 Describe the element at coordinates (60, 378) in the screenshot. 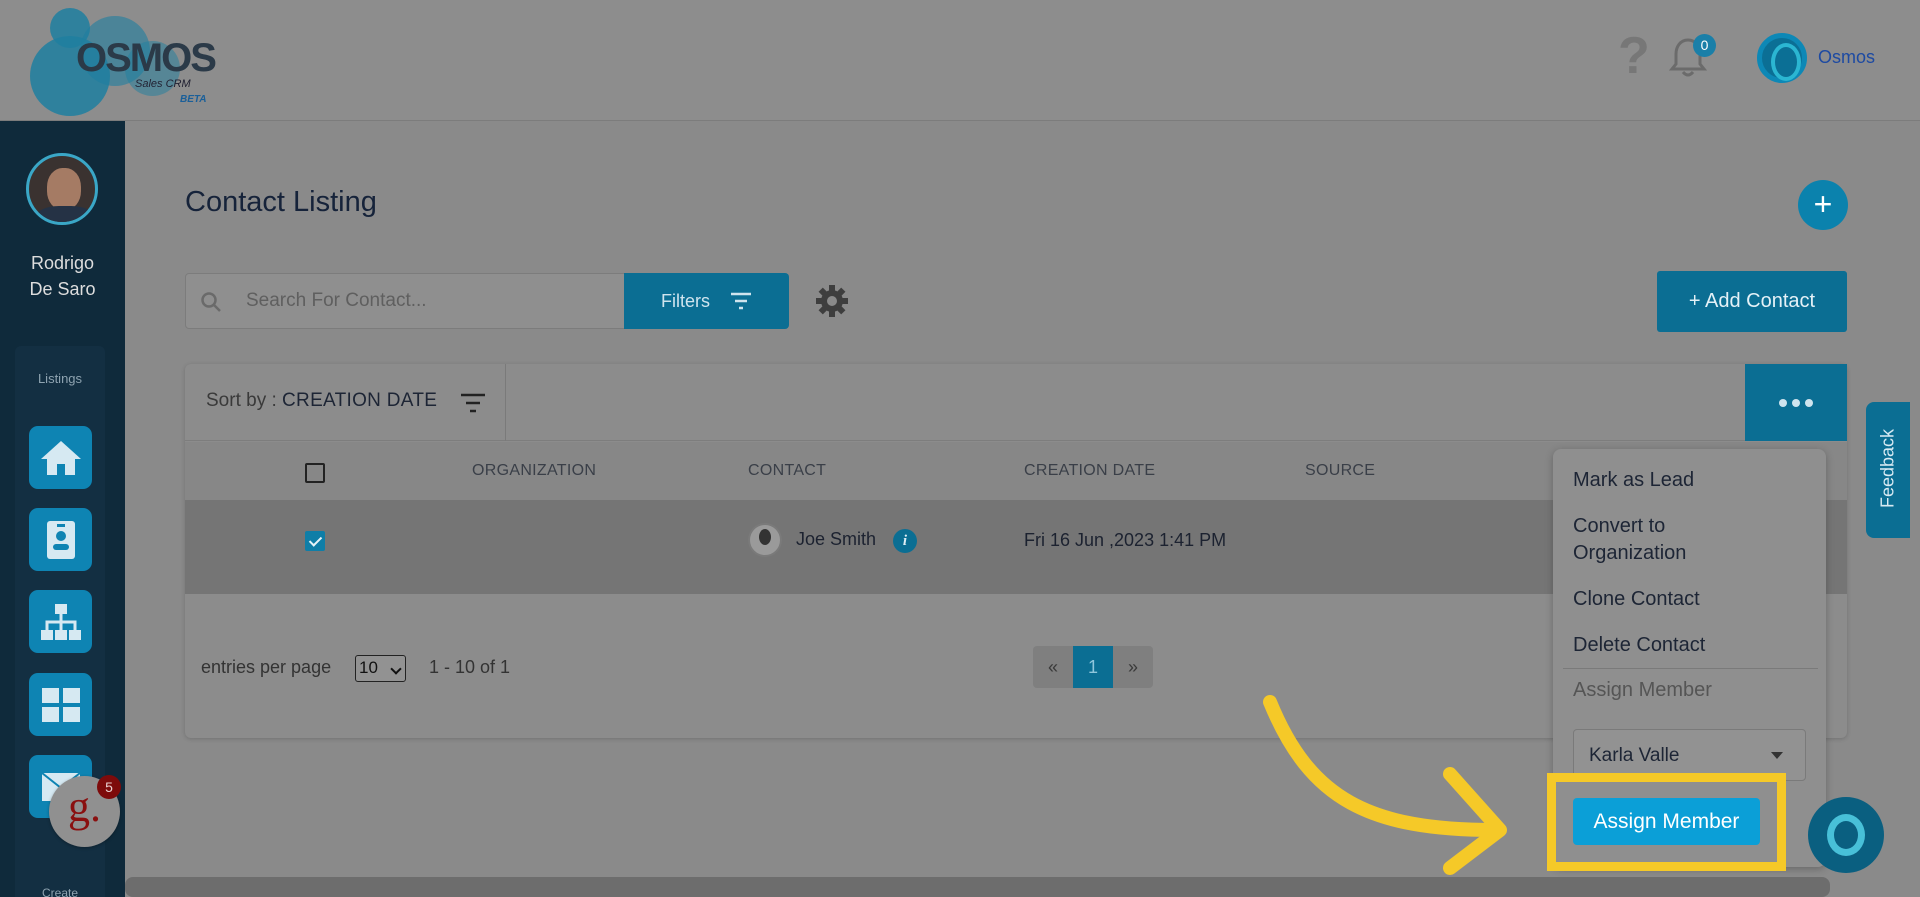

I see `sidebar-section-label: Listings` at that location.